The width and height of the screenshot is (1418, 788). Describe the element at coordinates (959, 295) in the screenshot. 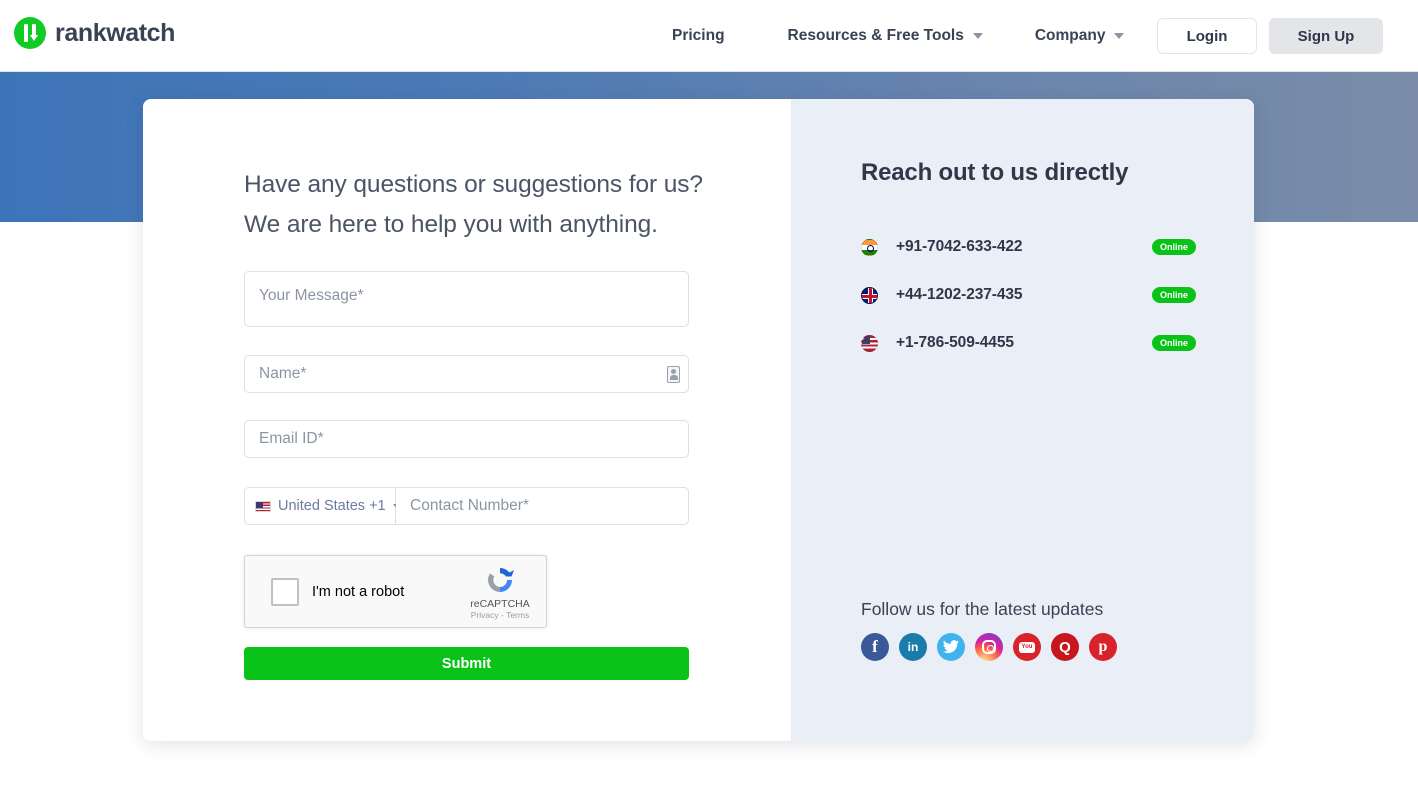

I see `phone-number: +44-1202-237-435` at that location.